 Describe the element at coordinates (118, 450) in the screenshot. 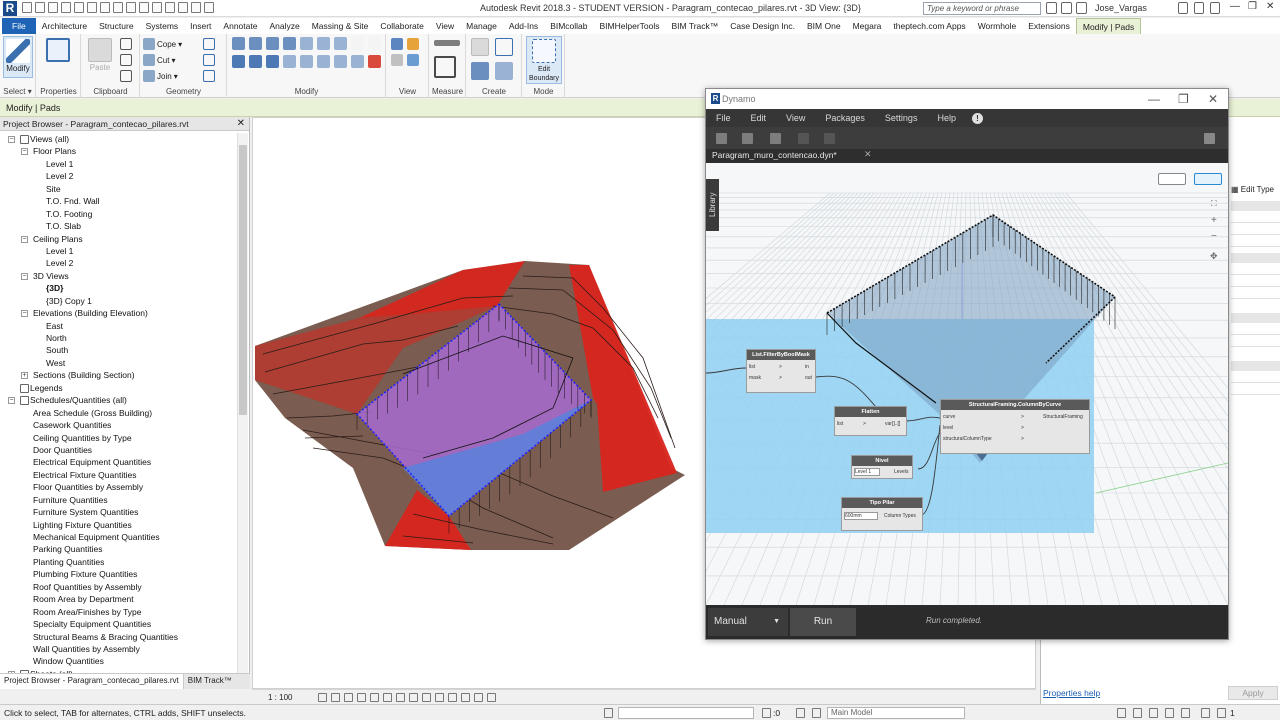

I see `tree-item: Door Quantities` at that location.